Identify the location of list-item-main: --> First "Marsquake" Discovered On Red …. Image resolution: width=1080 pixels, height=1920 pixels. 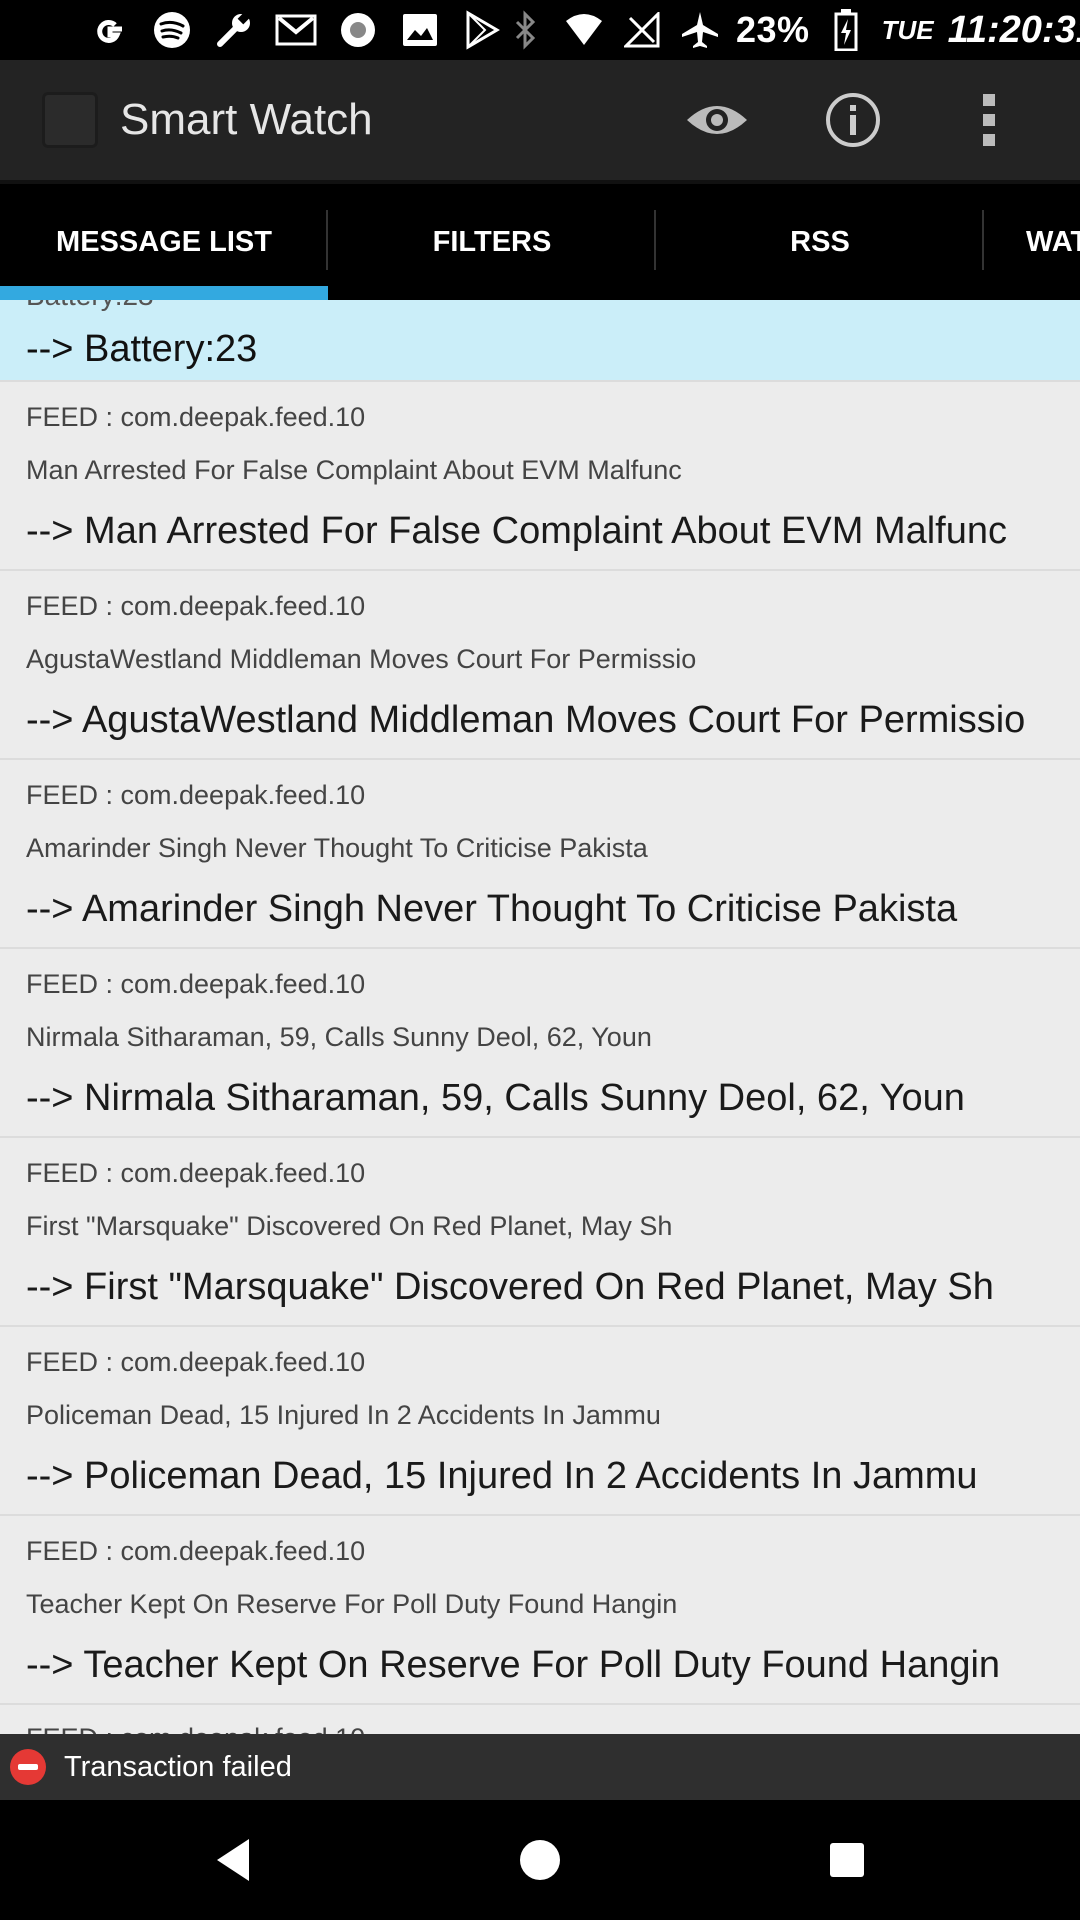
(510, 1287).